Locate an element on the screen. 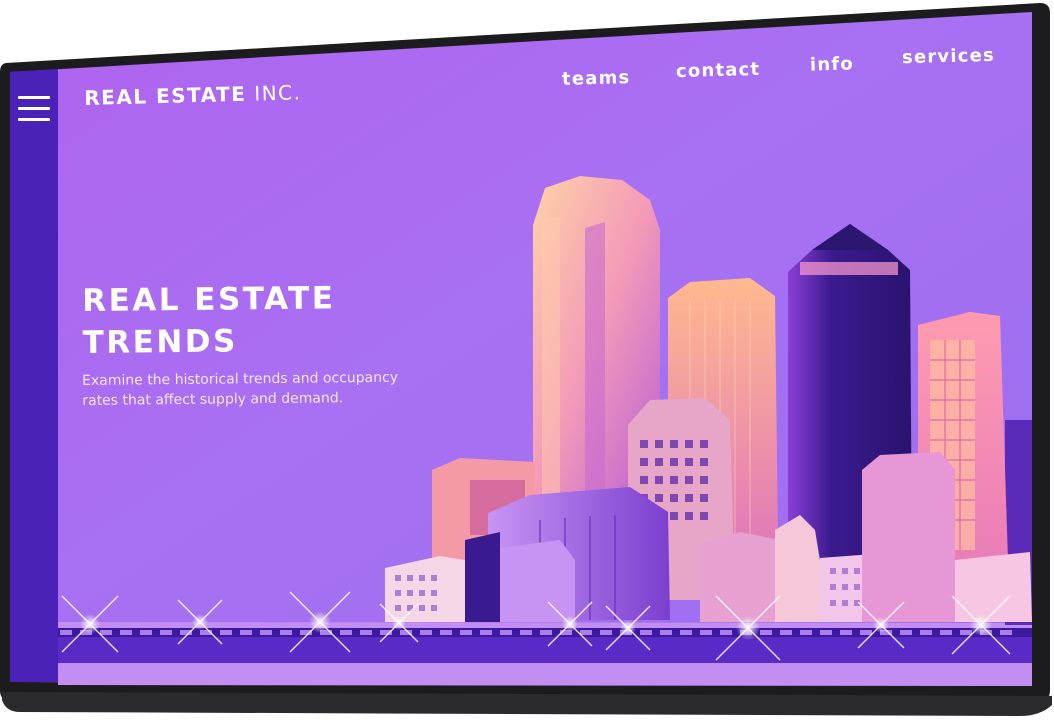  nav-link-services: services is located at coordinates (948, 56).